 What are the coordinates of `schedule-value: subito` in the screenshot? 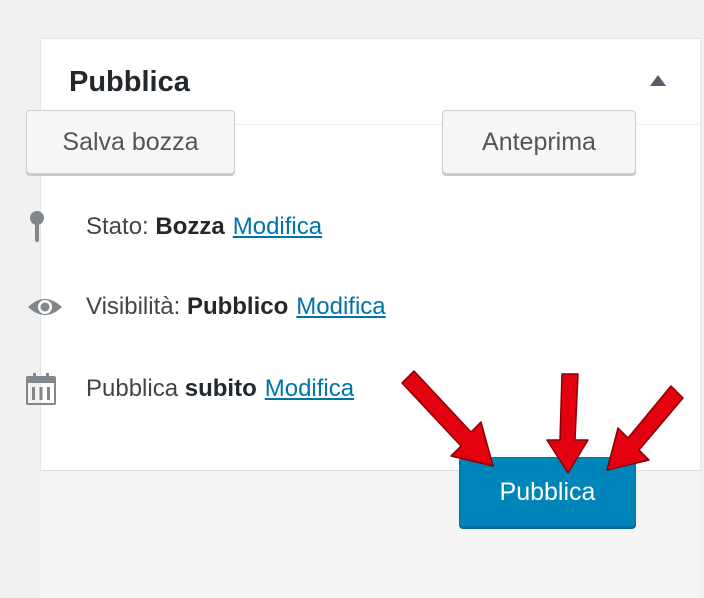 It's located at (220, 388).